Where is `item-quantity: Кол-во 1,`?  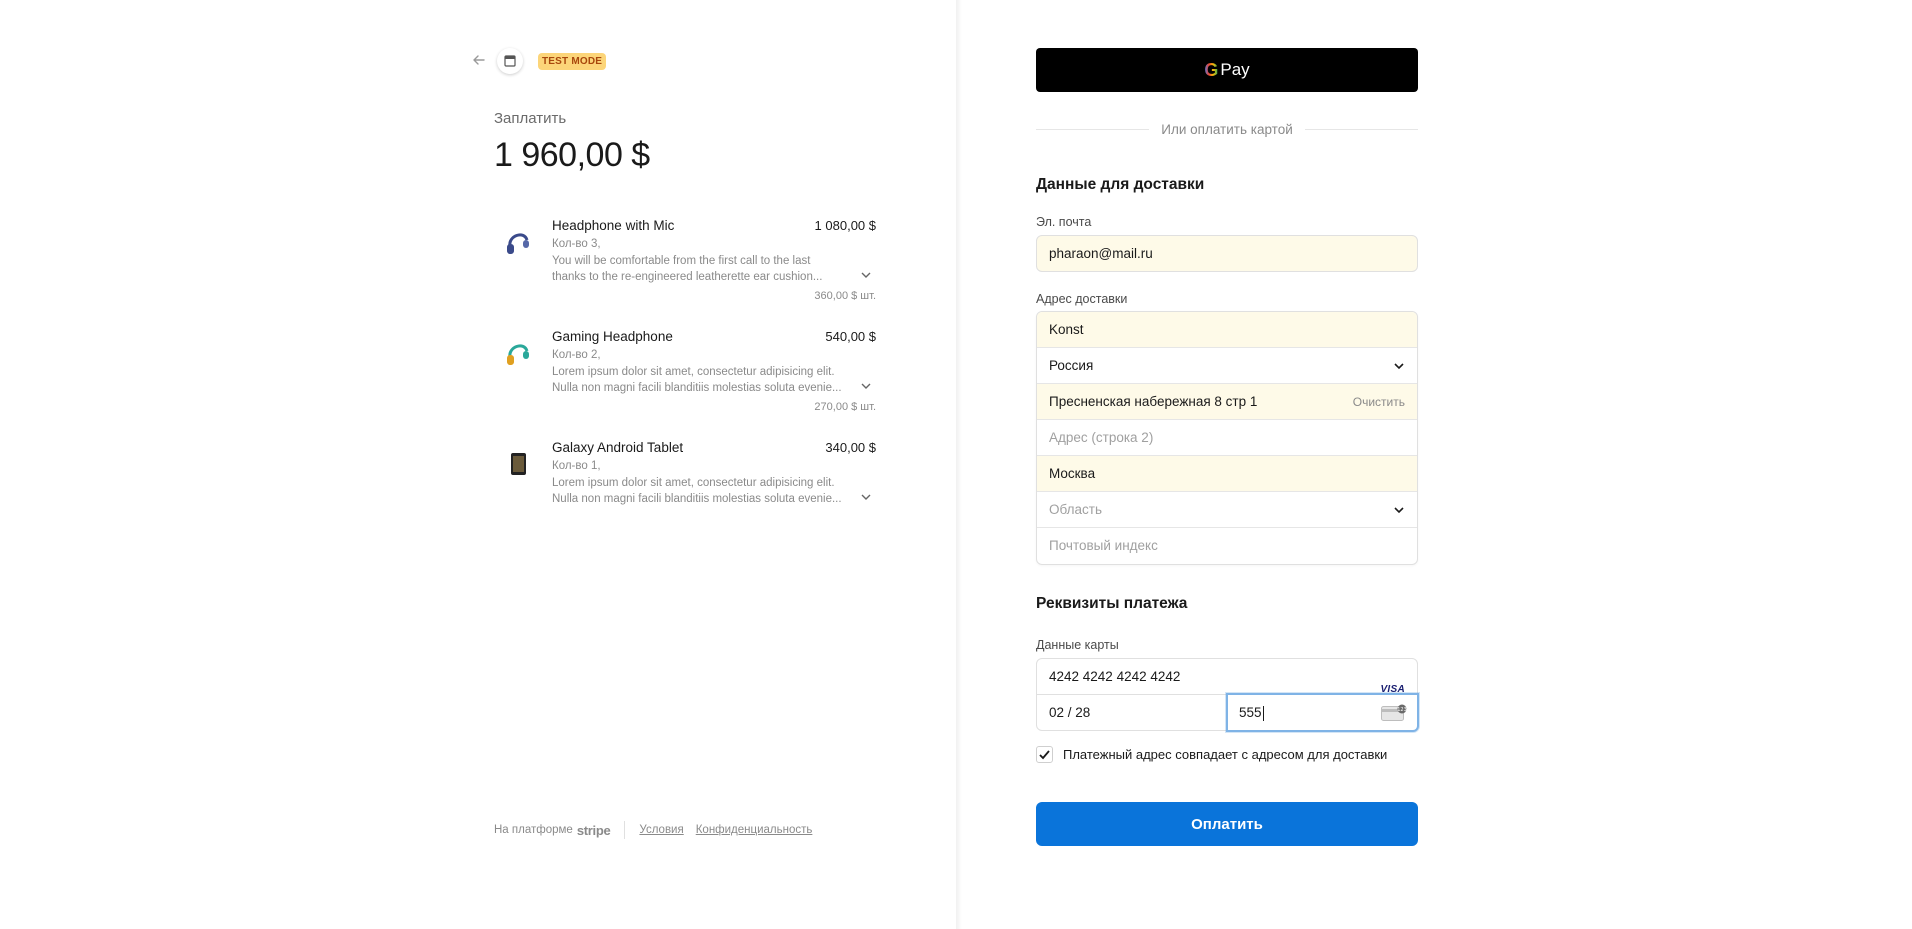 item-quantity: Кол-во 1, is located at coordinates (576, 466).